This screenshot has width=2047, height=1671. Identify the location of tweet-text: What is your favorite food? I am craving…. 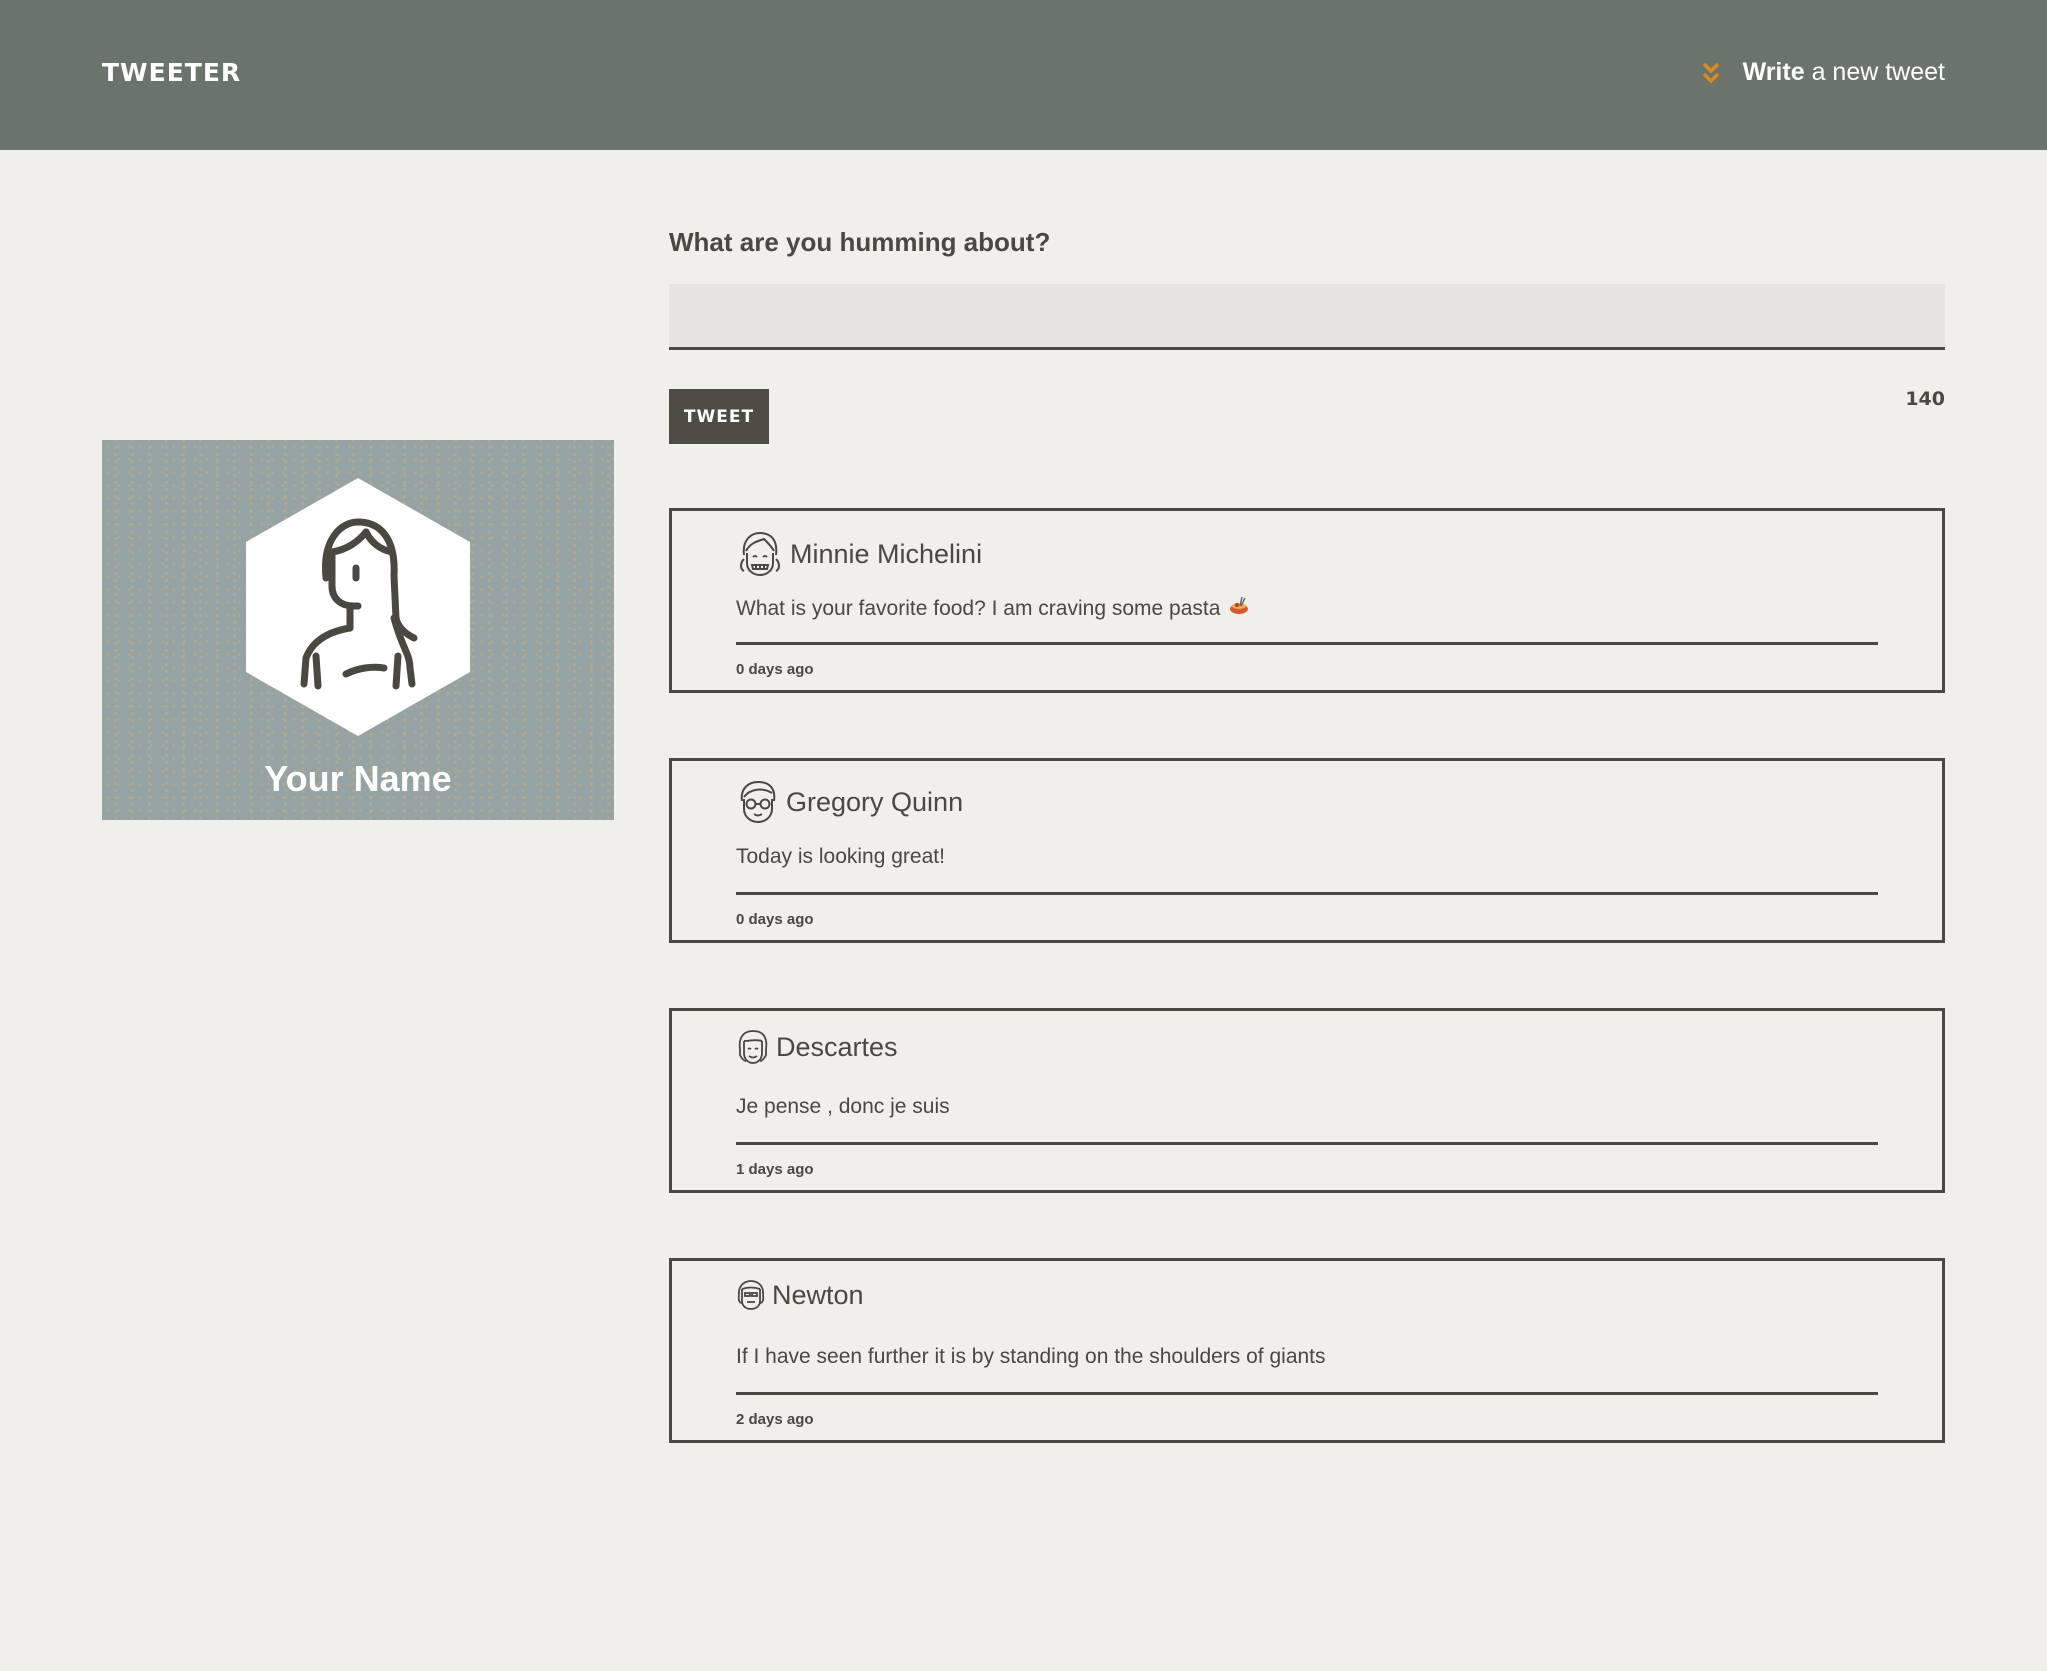
(978, 608).